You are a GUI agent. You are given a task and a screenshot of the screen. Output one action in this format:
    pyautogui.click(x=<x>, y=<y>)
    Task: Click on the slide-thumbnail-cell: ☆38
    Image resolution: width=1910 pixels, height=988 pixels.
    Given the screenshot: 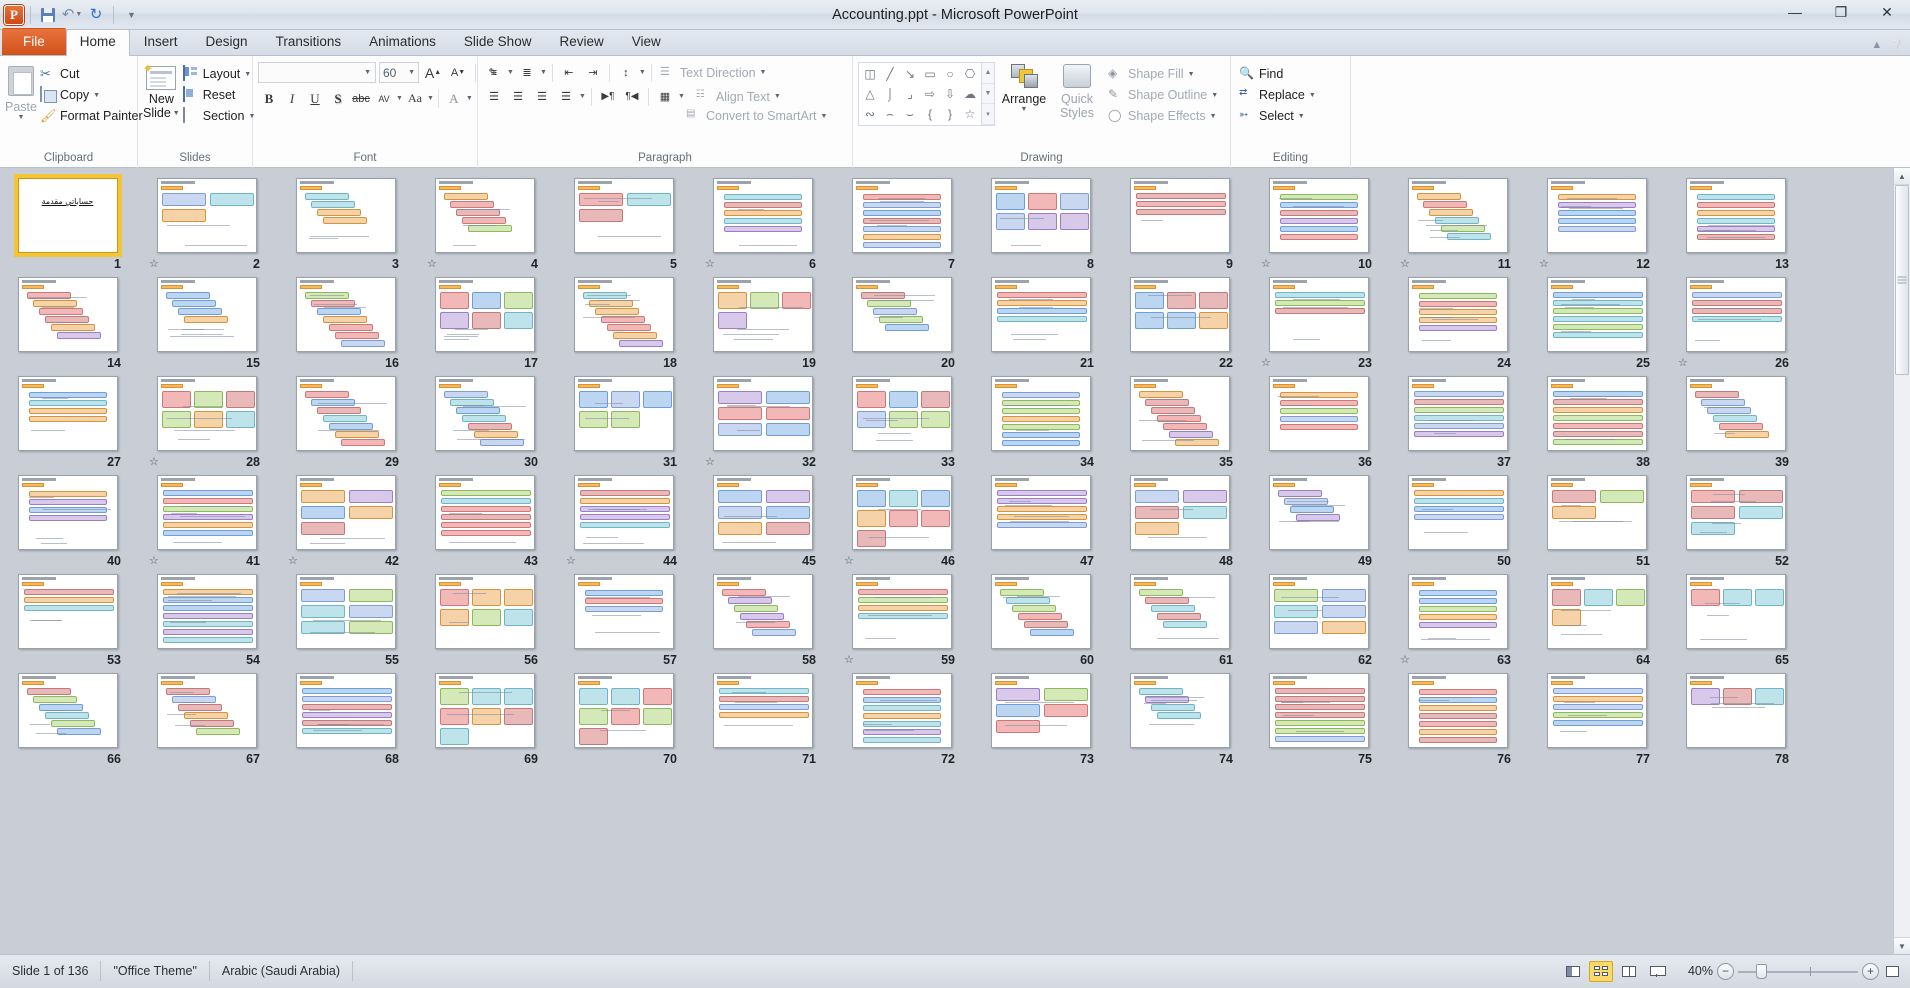 What is the action you would take?
    pyautogui.click(x=1596, y=423)
    